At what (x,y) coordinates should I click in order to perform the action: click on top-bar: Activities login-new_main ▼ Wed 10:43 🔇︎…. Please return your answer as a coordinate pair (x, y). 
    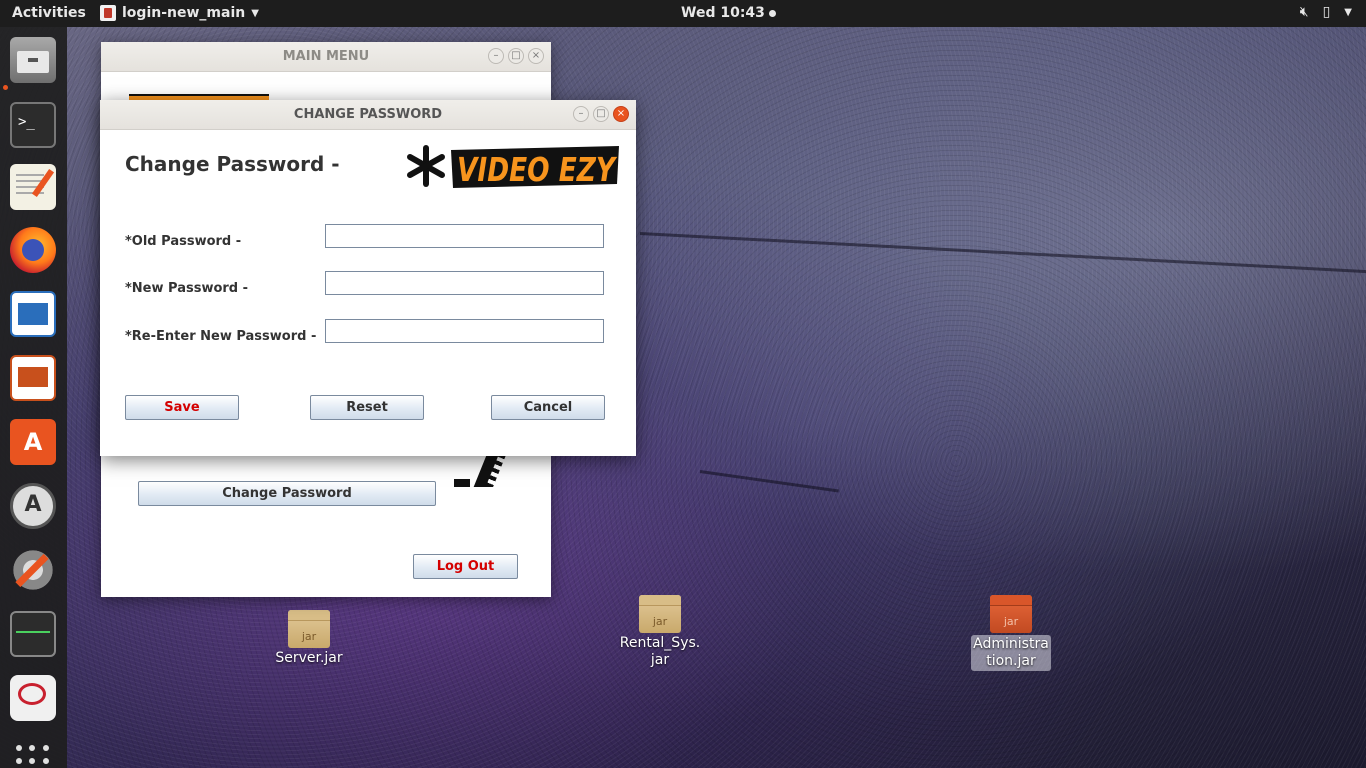
    Looking at the image, I should click on (683, 13).